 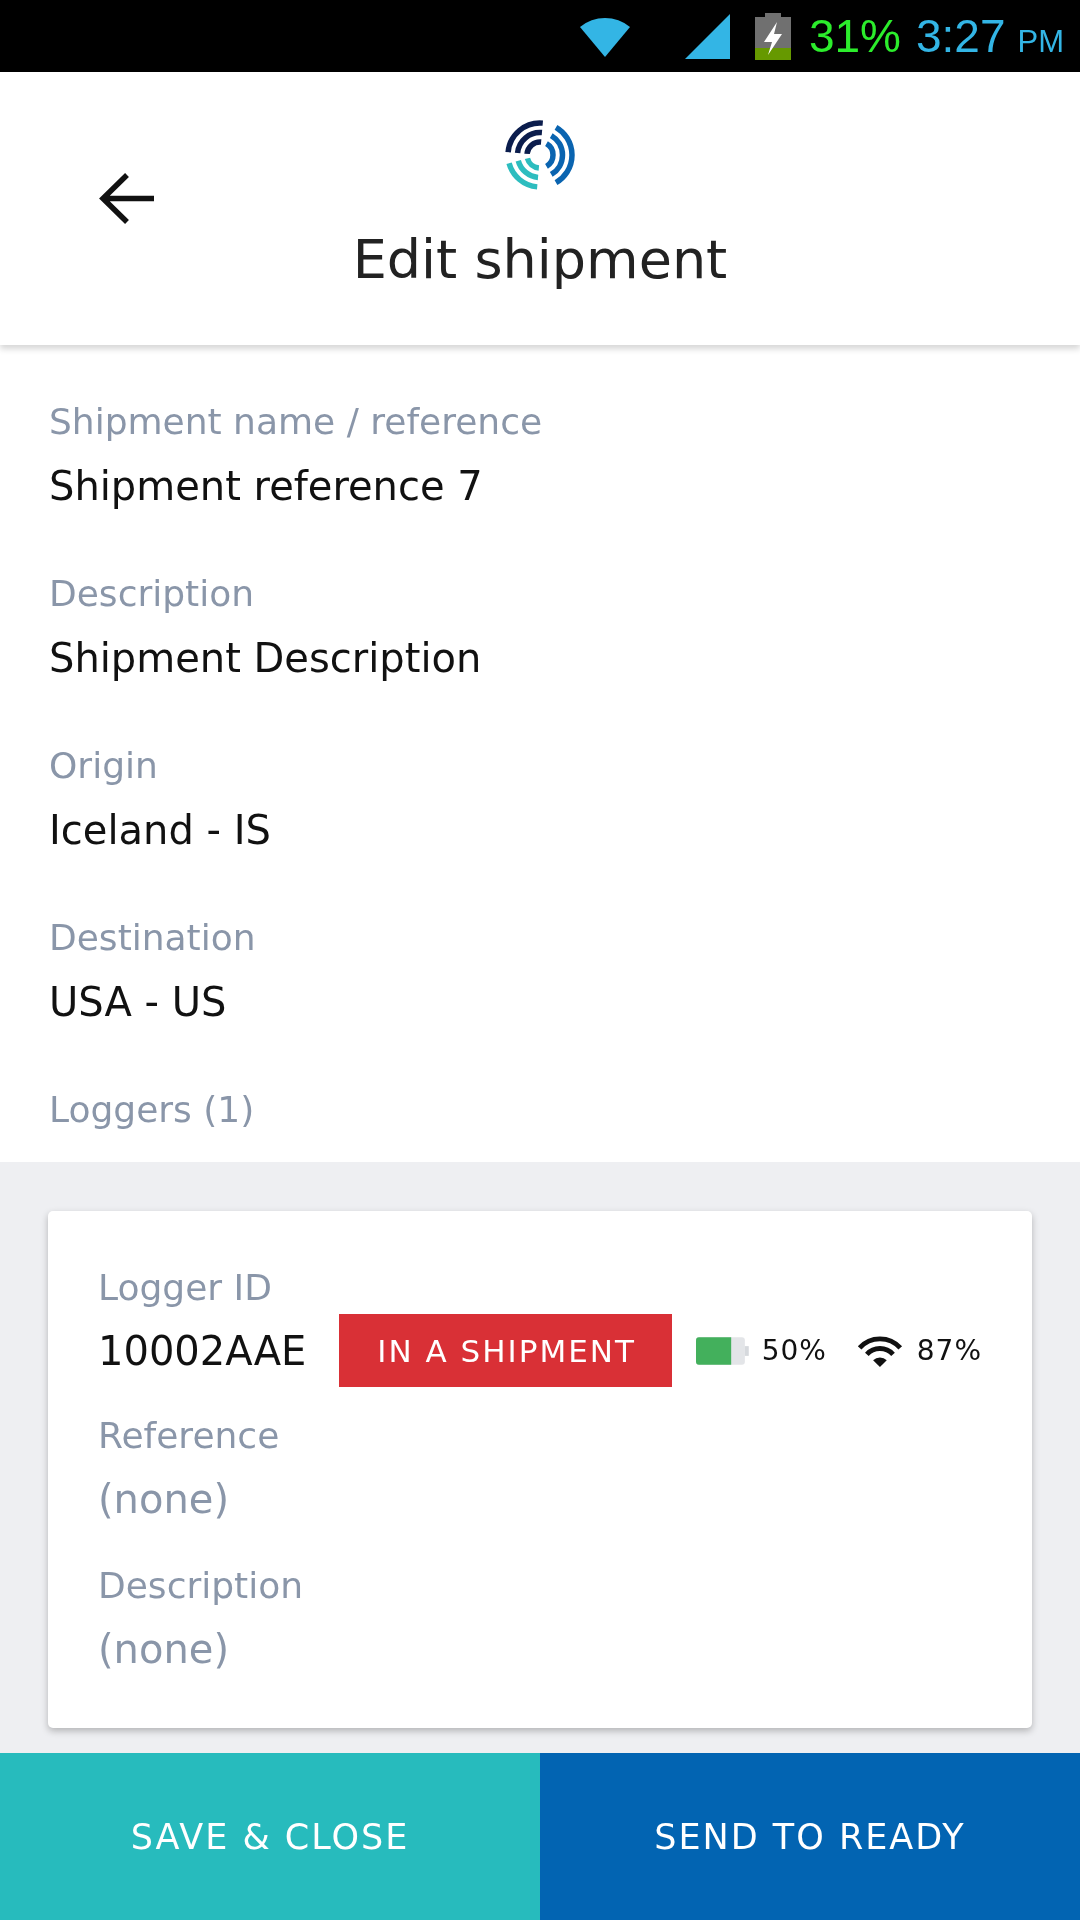 What do you see at coordinates (296, 422) in the screenshot?
I see `field-label: Shipment name / reference` at bounding box center [296, 422].